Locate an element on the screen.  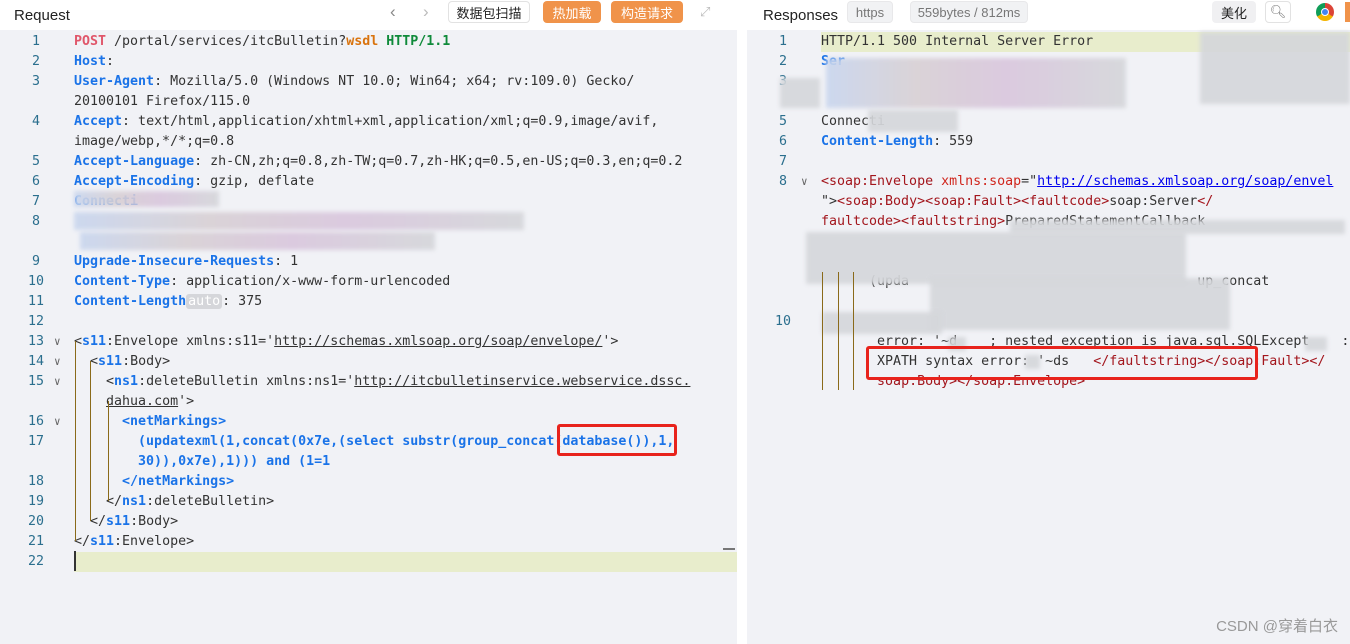
line-number: 11 is located at coordinates (35, 301).